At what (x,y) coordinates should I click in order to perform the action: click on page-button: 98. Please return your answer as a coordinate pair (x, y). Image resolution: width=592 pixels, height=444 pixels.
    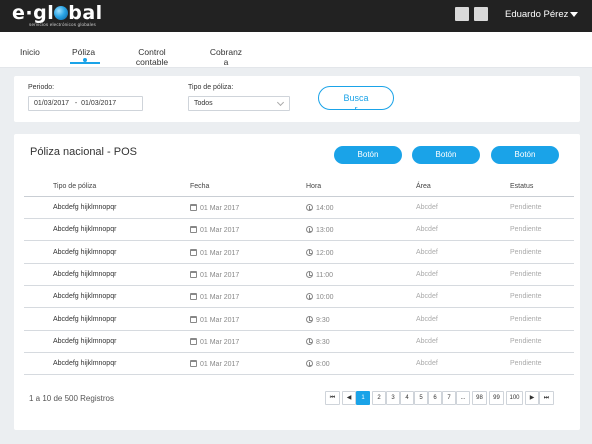
    Looking at the image, I should click on (479, 398).